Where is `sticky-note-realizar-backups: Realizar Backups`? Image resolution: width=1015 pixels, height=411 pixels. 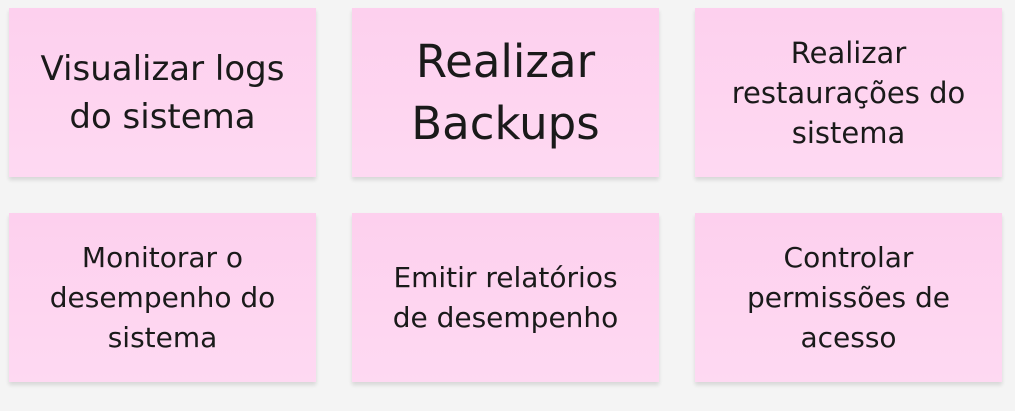 sticky-note-realizar-backups: Realizar Backups is located at coordinates (505, 92).